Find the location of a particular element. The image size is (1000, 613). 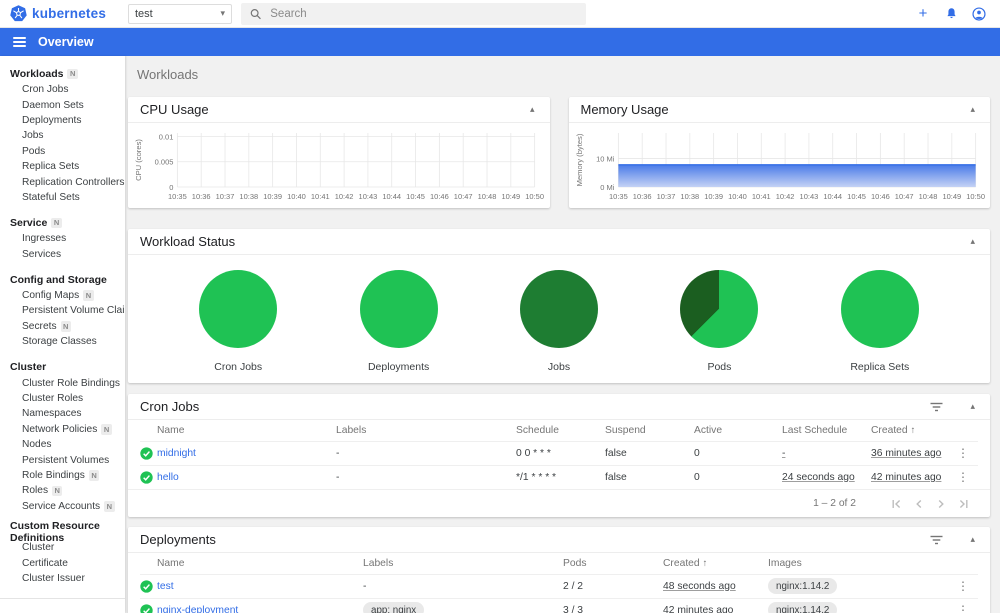

svg-text: 10:39 is located at coordinates (272, 196).